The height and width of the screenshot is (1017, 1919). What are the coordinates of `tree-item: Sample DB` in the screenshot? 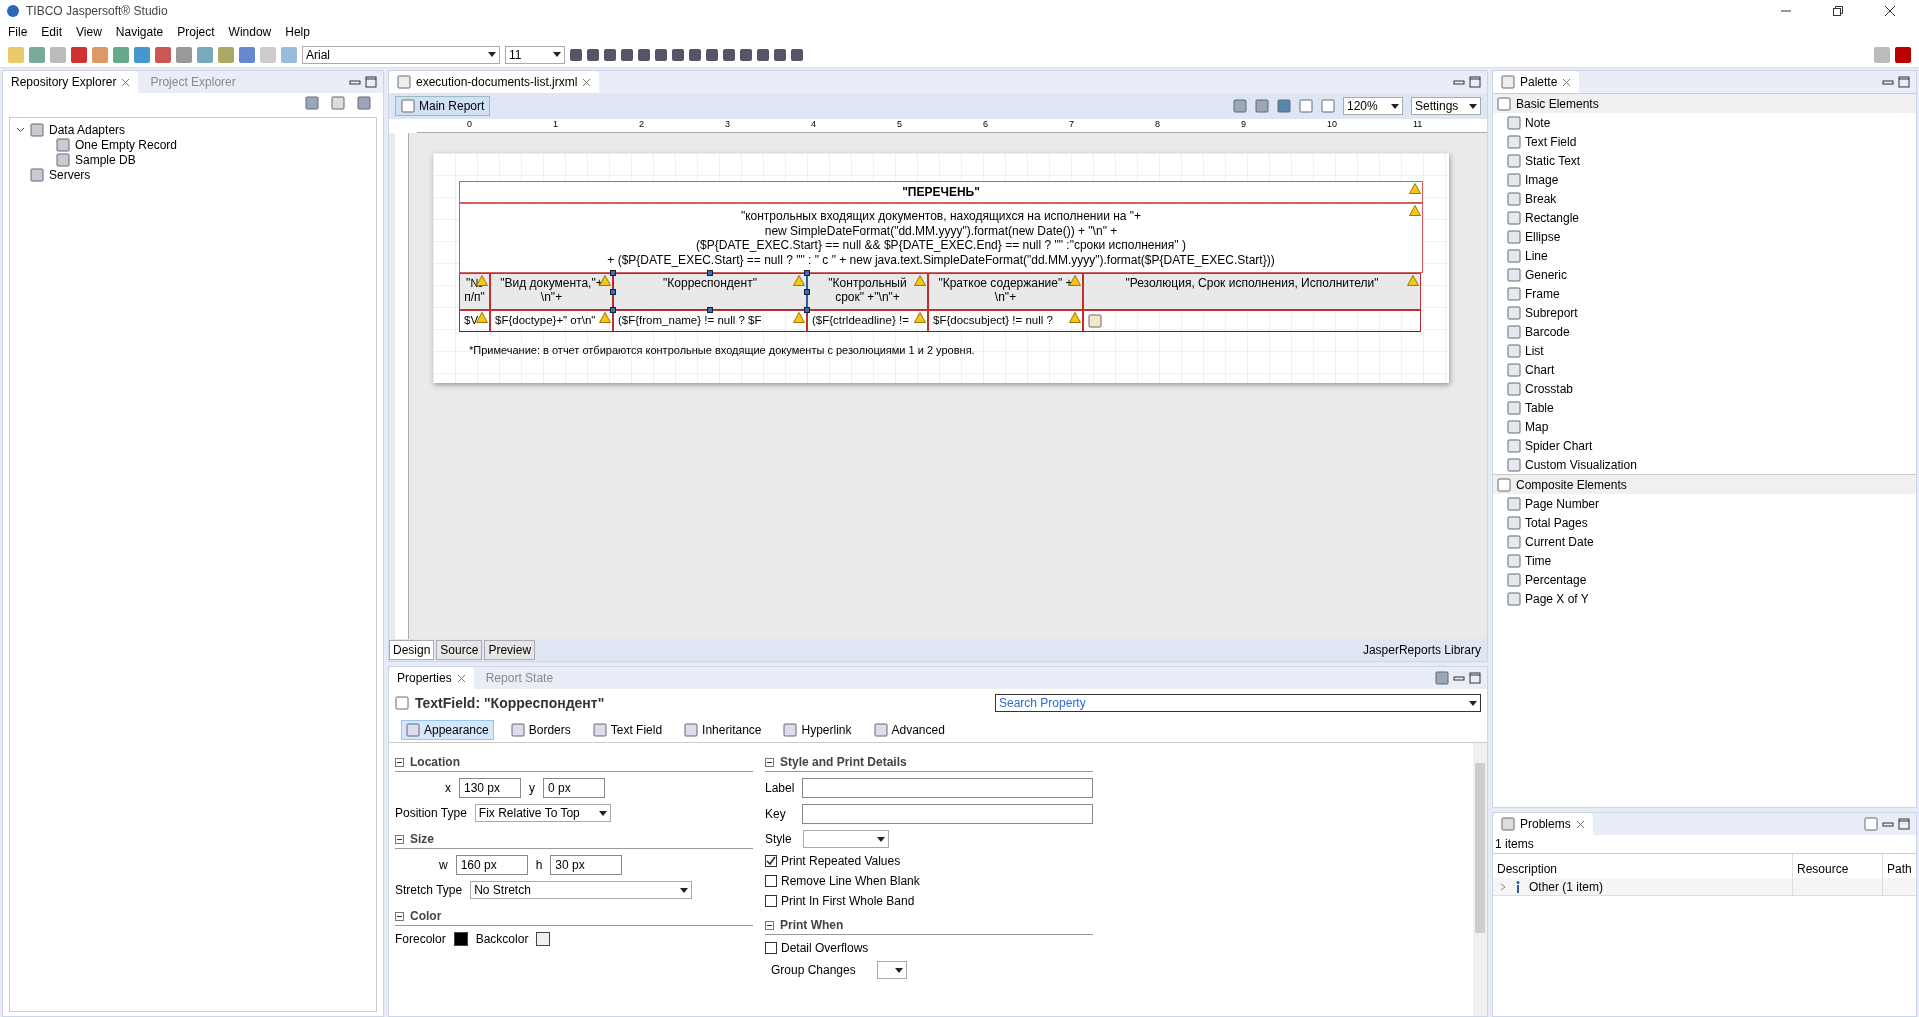 It's located at (105, 159).